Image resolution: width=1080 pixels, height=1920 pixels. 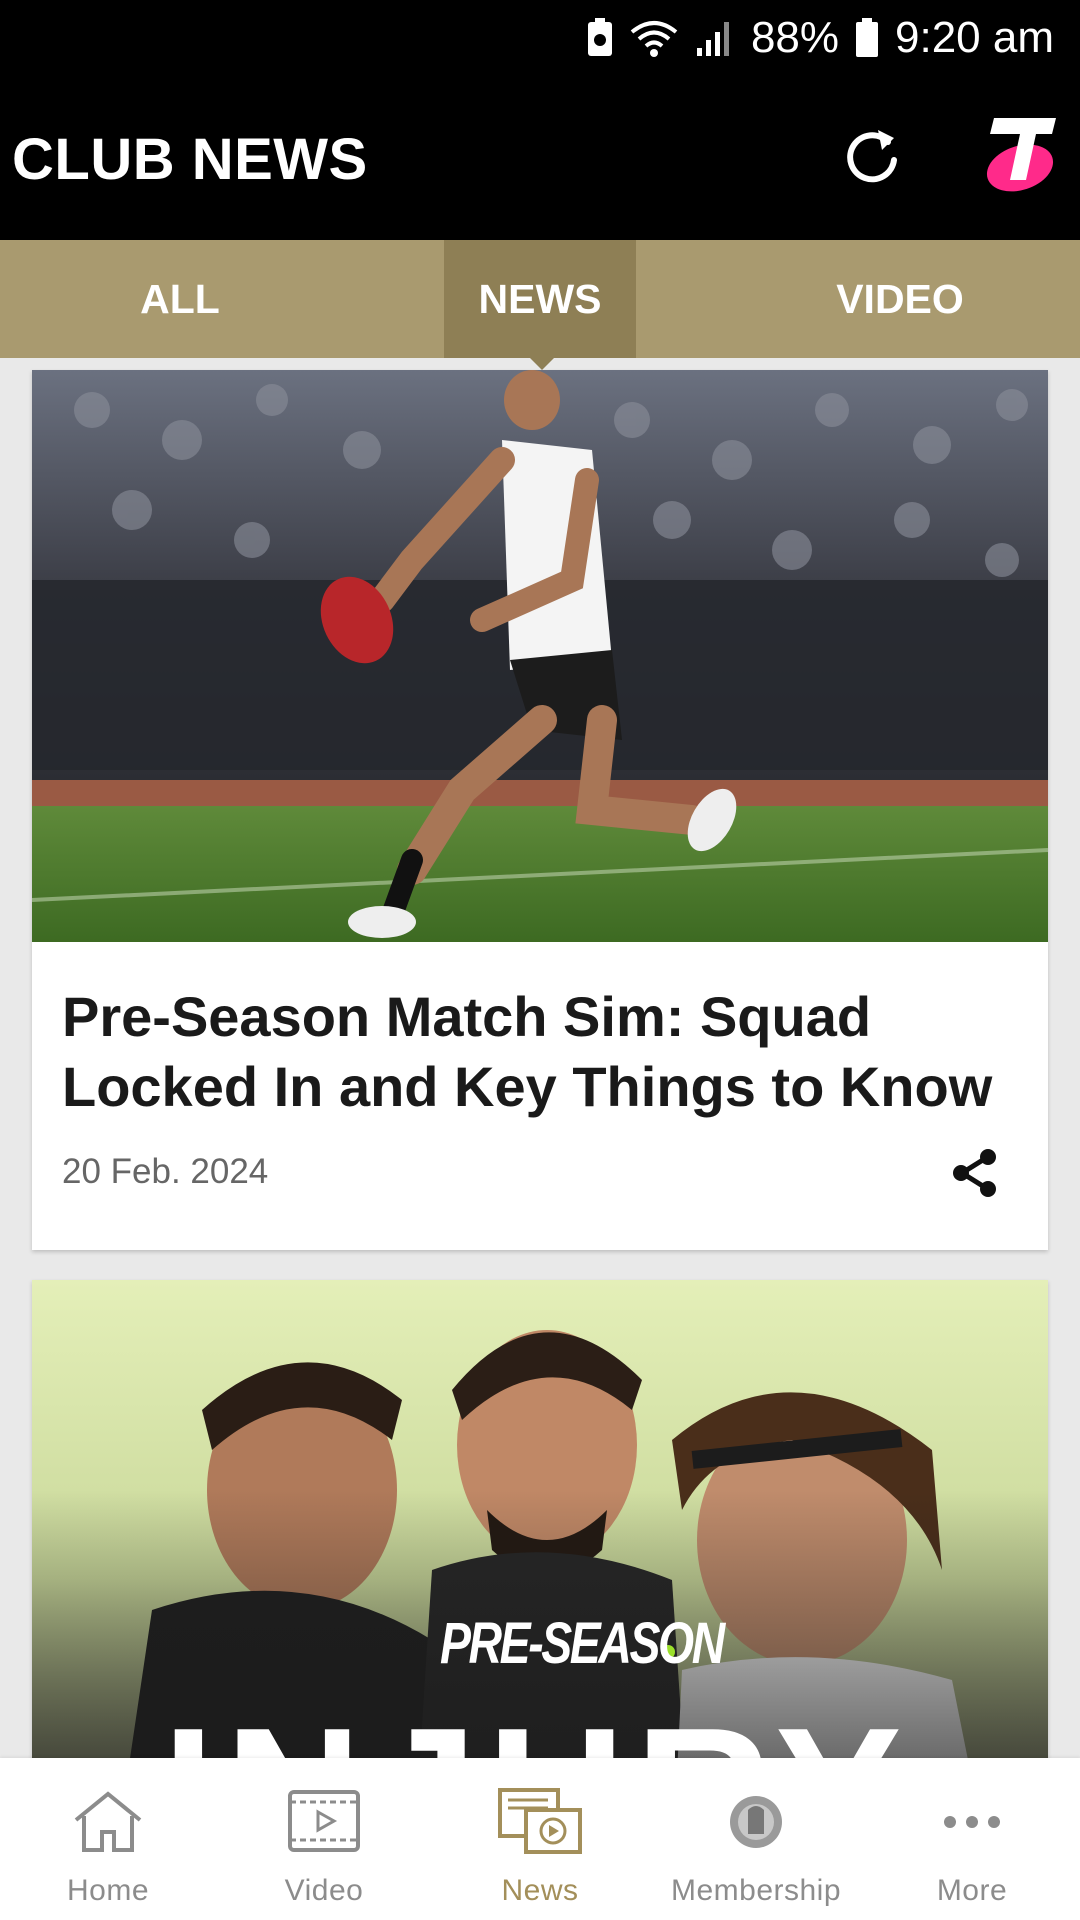 I want to click on tab-video: VIDEO, so click(x=900, y=299).